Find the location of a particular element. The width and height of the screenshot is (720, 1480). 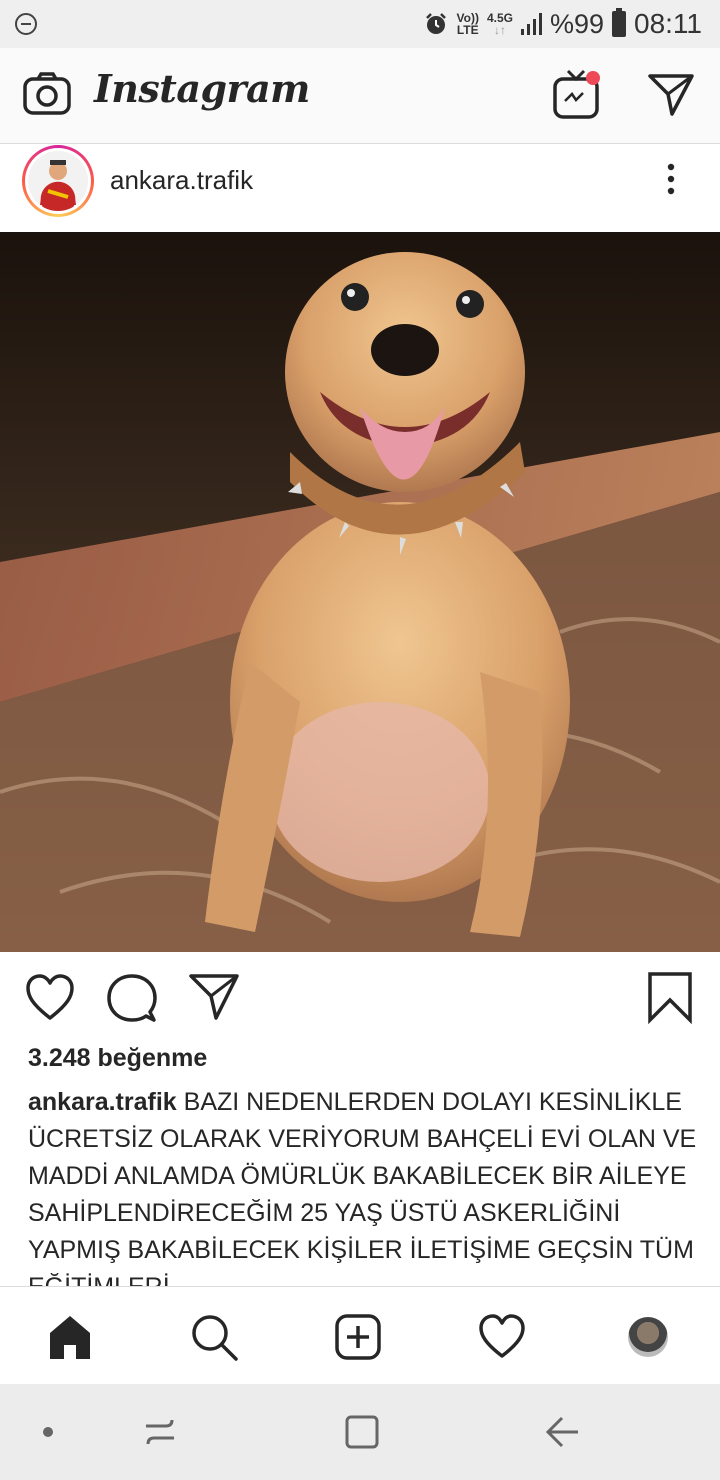

back-arrow-icon is located at coordinates (562, 1432).